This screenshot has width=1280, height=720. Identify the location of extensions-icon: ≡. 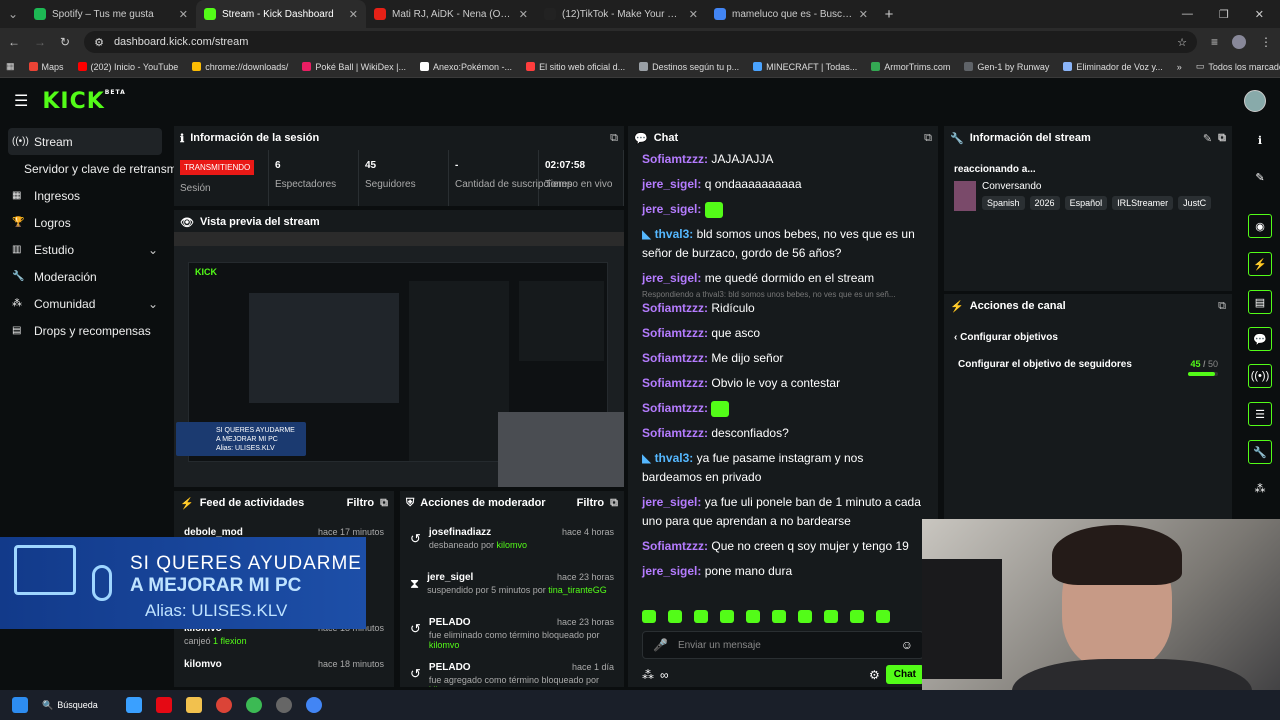
(1214, 42).